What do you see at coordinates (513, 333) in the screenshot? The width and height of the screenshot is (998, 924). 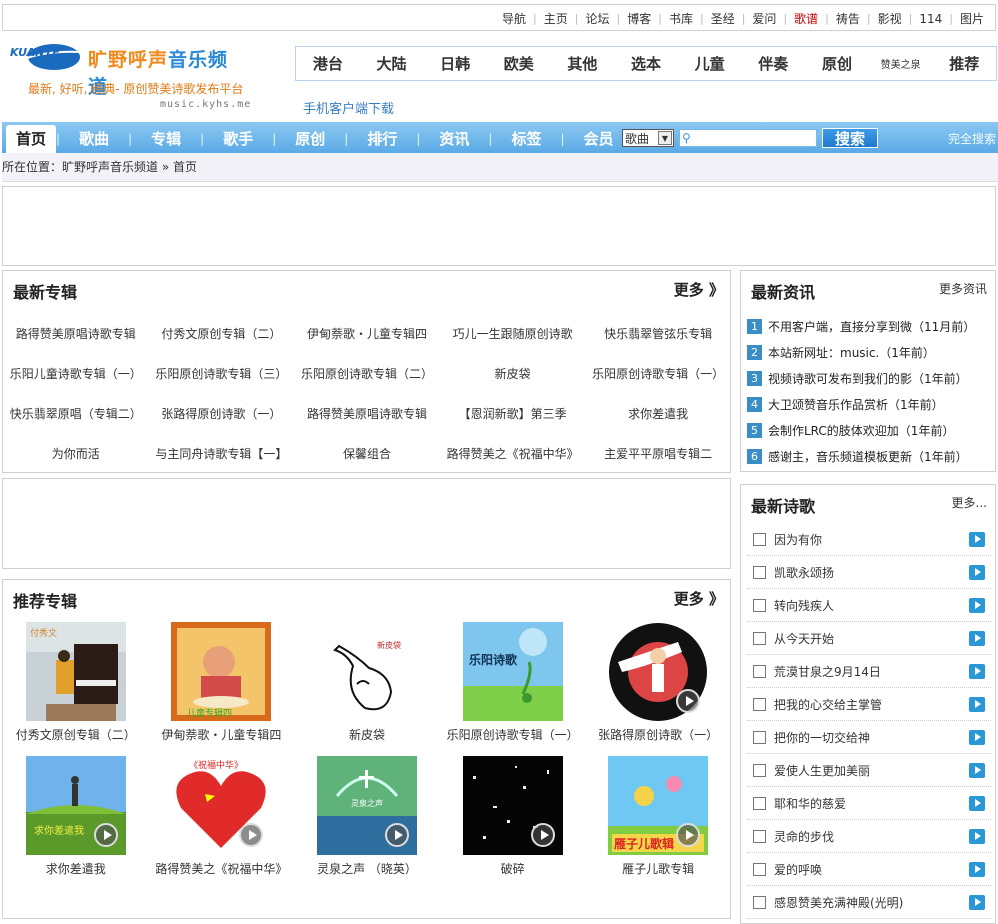 I see `album-link: 巧儿一生跟随原创诗歌` at bounding box center [513, 333].